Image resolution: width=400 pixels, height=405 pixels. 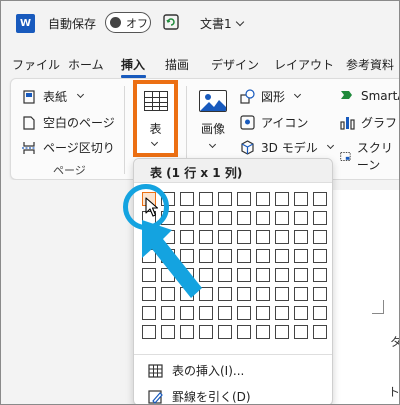 What do you see at coordinates (172, 259) in the screenshot?
I see `pointer-arrow-icon` at bounding box center [172, 259].